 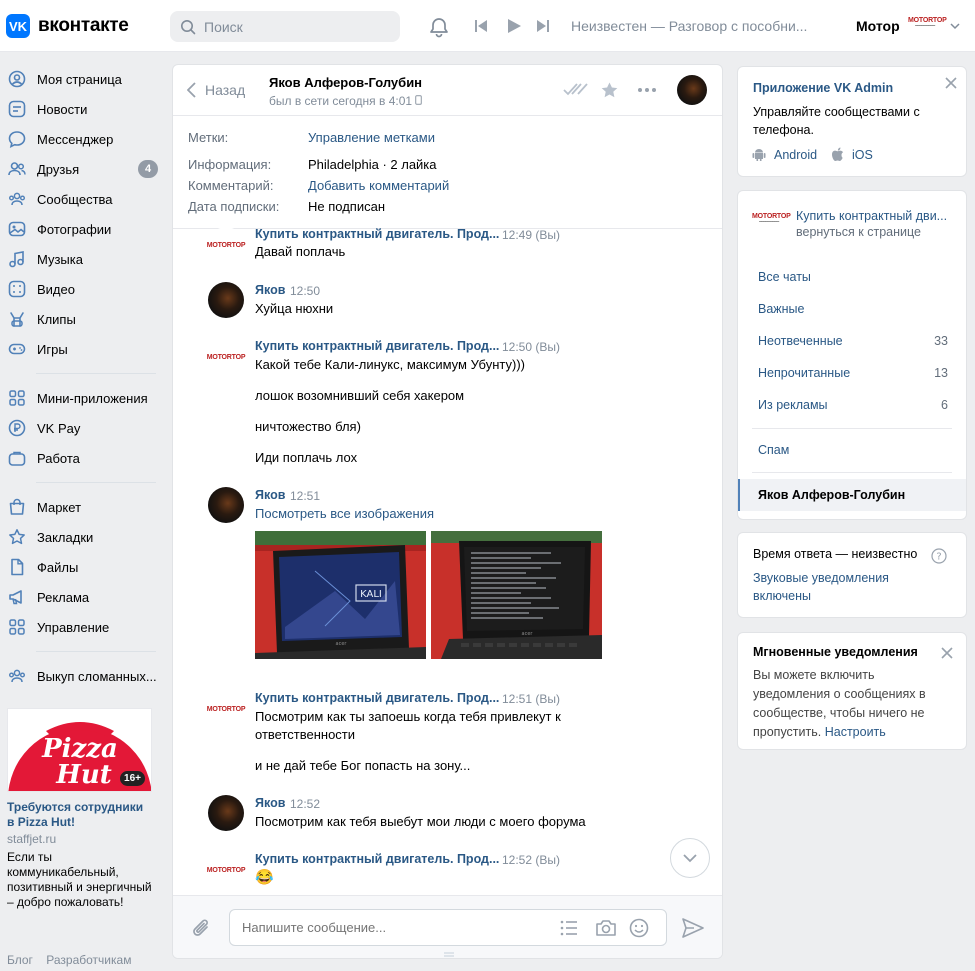 I want to click on add-comment-link: Добавить комментарий, so click(x=378, y=185).